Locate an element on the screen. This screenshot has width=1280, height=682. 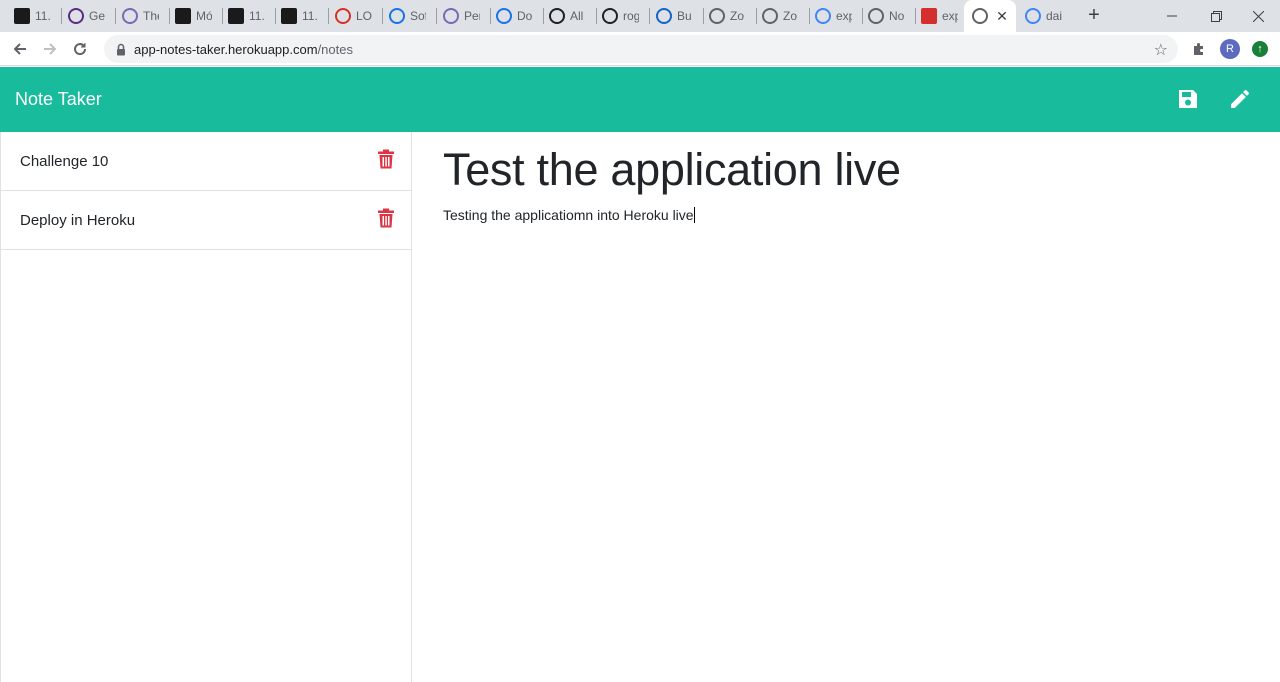
browser-tab: Do is located at coordinates (514, 16).